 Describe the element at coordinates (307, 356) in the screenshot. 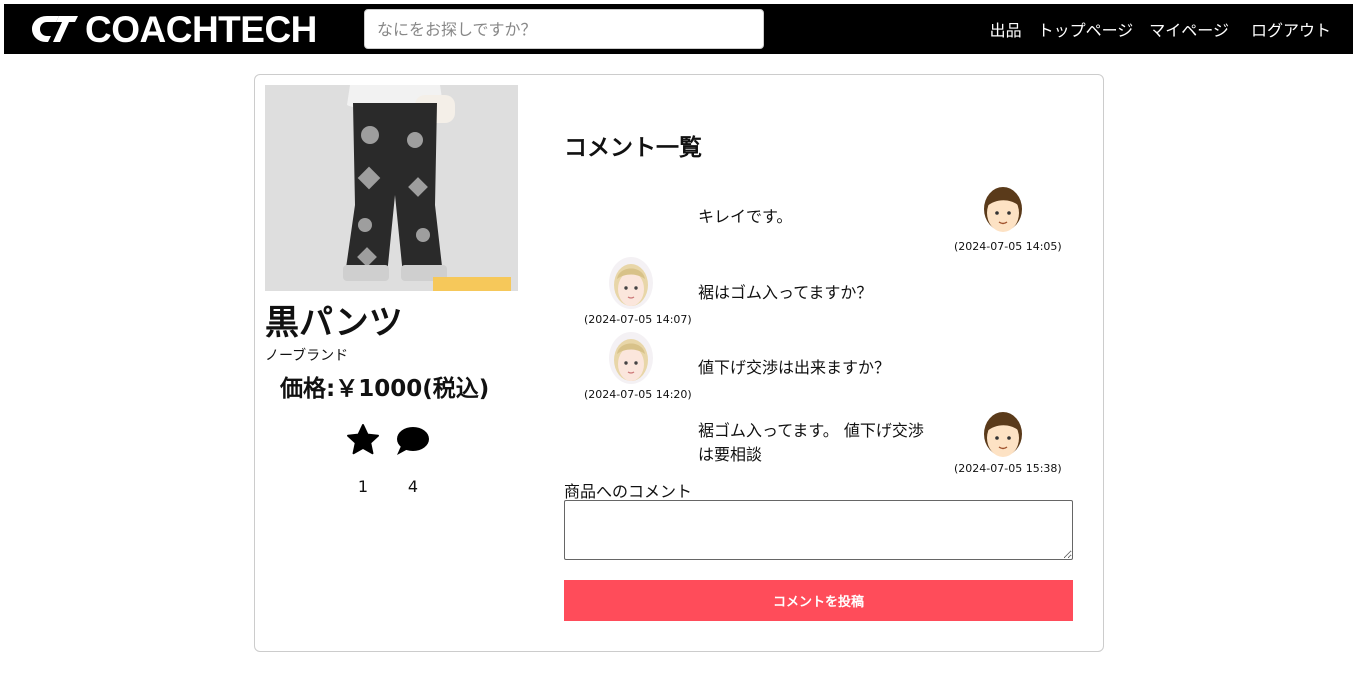

I see `product-brand: ノーブランド` at that location.